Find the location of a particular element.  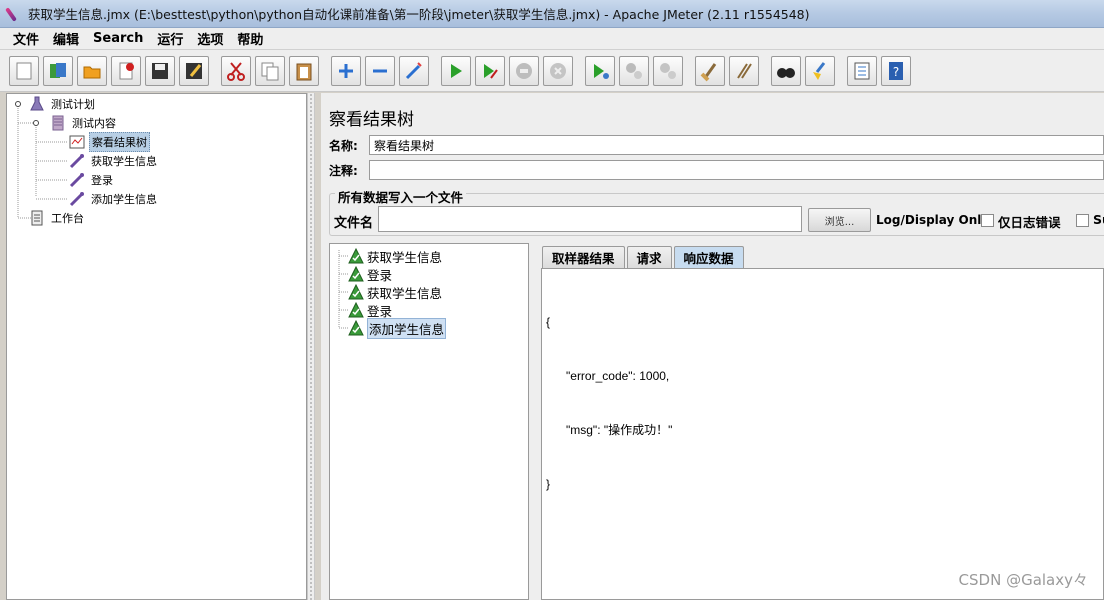

paste-button is located at coordinates (304, 70).